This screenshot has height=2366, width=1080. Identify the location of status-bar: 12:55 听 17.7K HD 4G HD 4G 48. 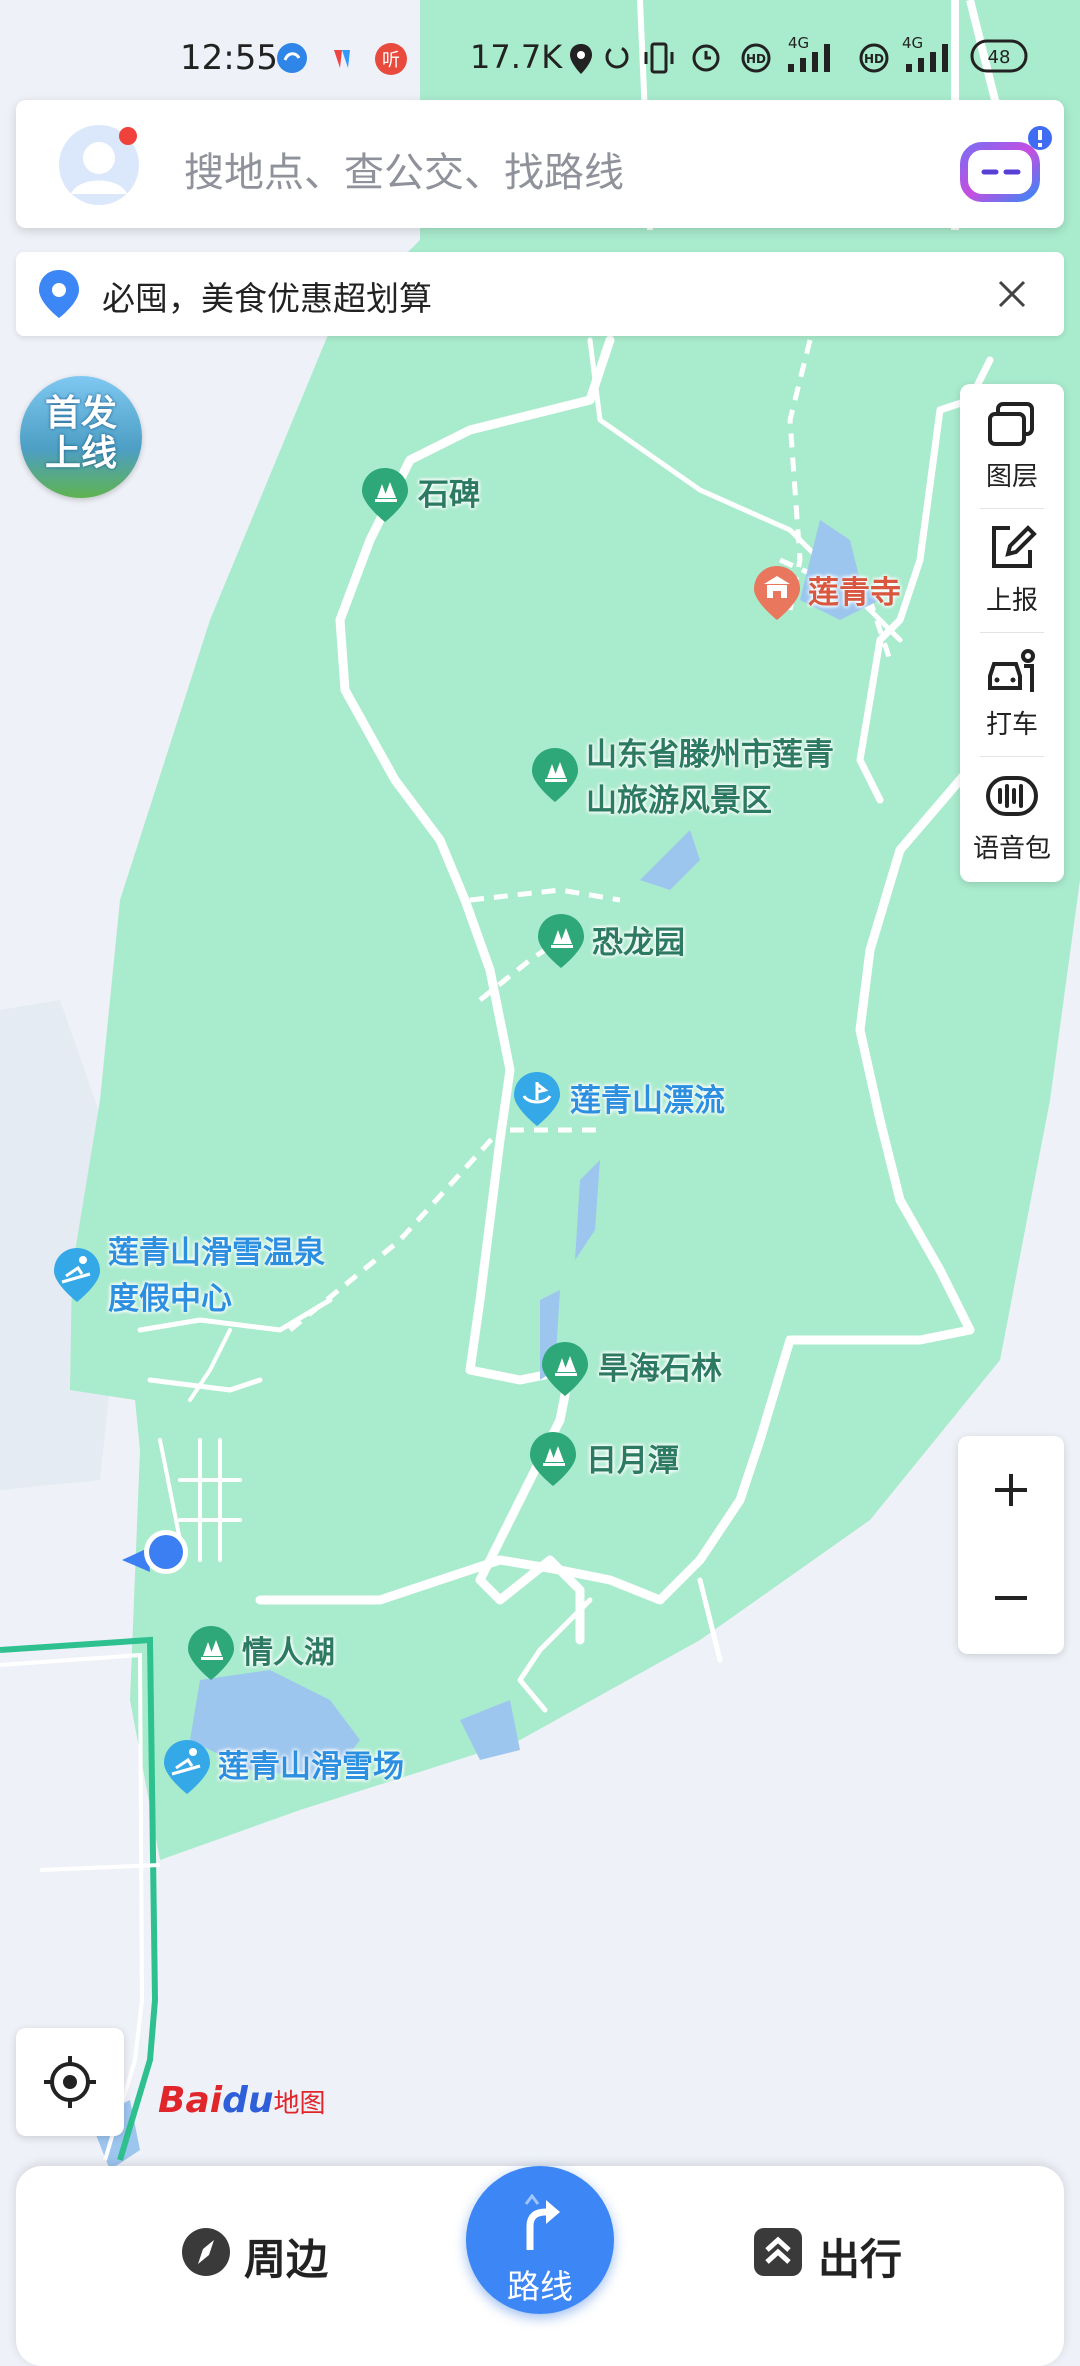
(540, 62).